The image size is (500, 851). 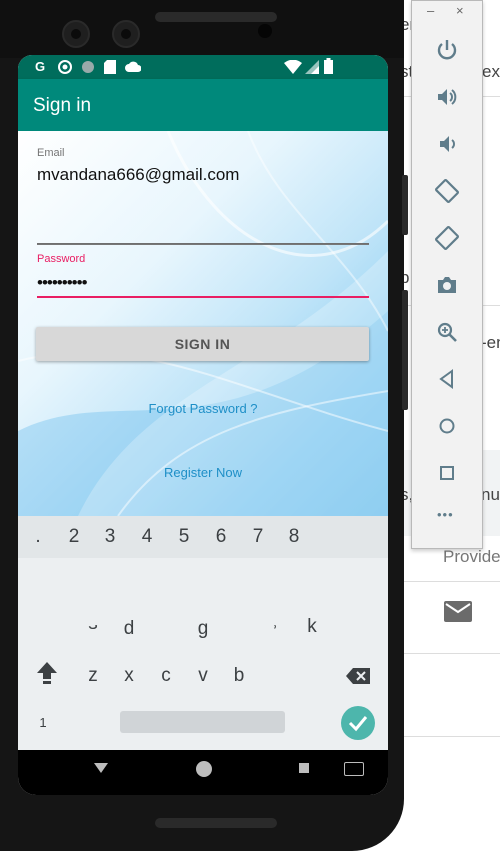 I want to click on keyboard-switch-icon, so click(x=354, y=769).